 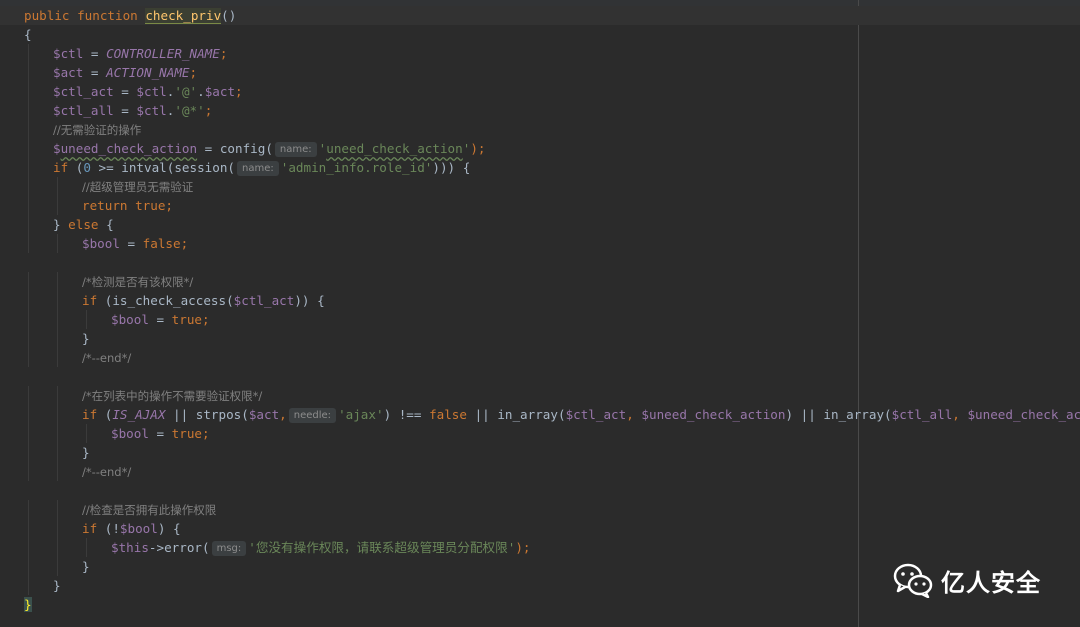 I want to click on code-token: /*在列表中的操作不需要验证权限*/, so click(x=172, y=396).